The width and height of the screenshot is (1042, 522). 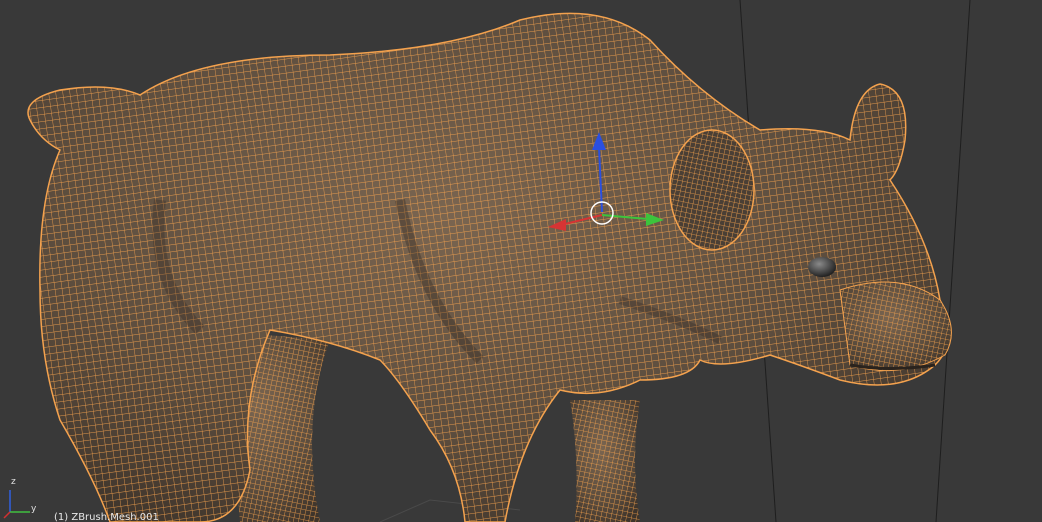 What do you see at coordinates (822, 267) in the screenshot?
I see `eye` at bounding box center [822, 267].